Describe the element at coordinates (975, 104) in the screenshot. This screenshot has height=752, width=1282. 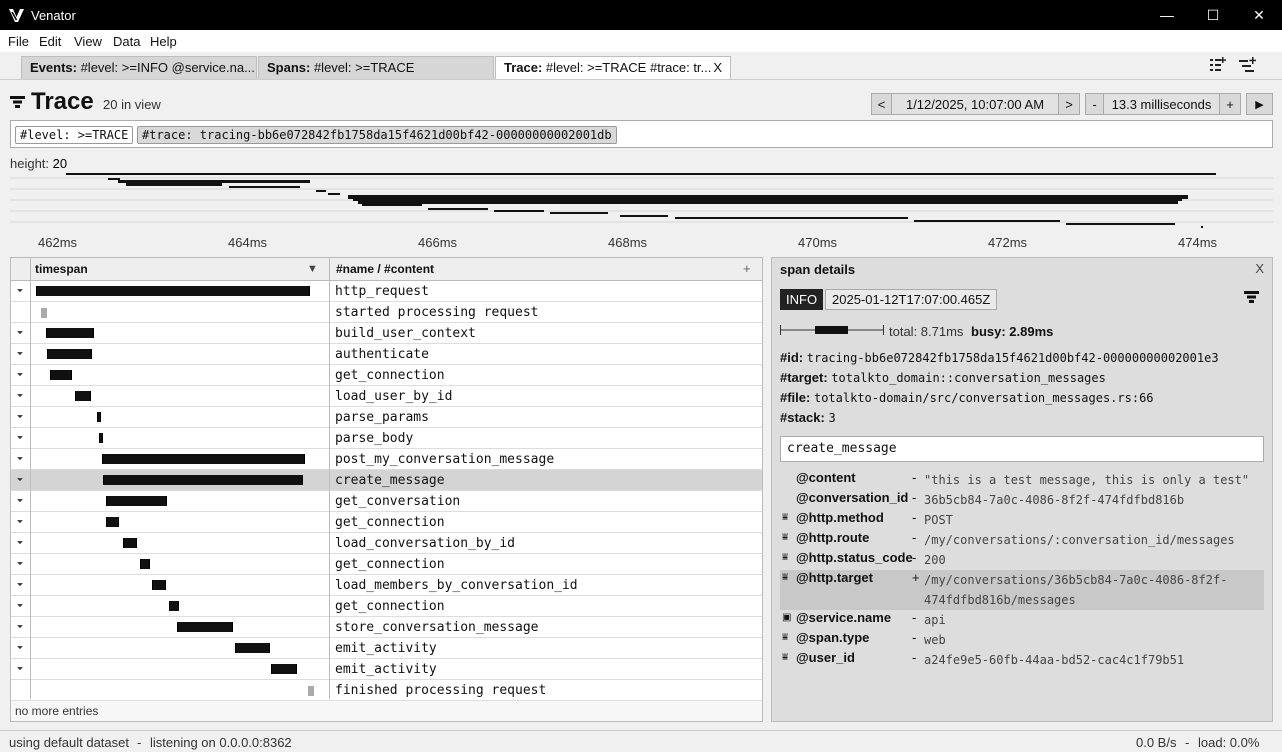
I see `datetime-field: 1/12/2025, 10:07:00 AM` at that location.